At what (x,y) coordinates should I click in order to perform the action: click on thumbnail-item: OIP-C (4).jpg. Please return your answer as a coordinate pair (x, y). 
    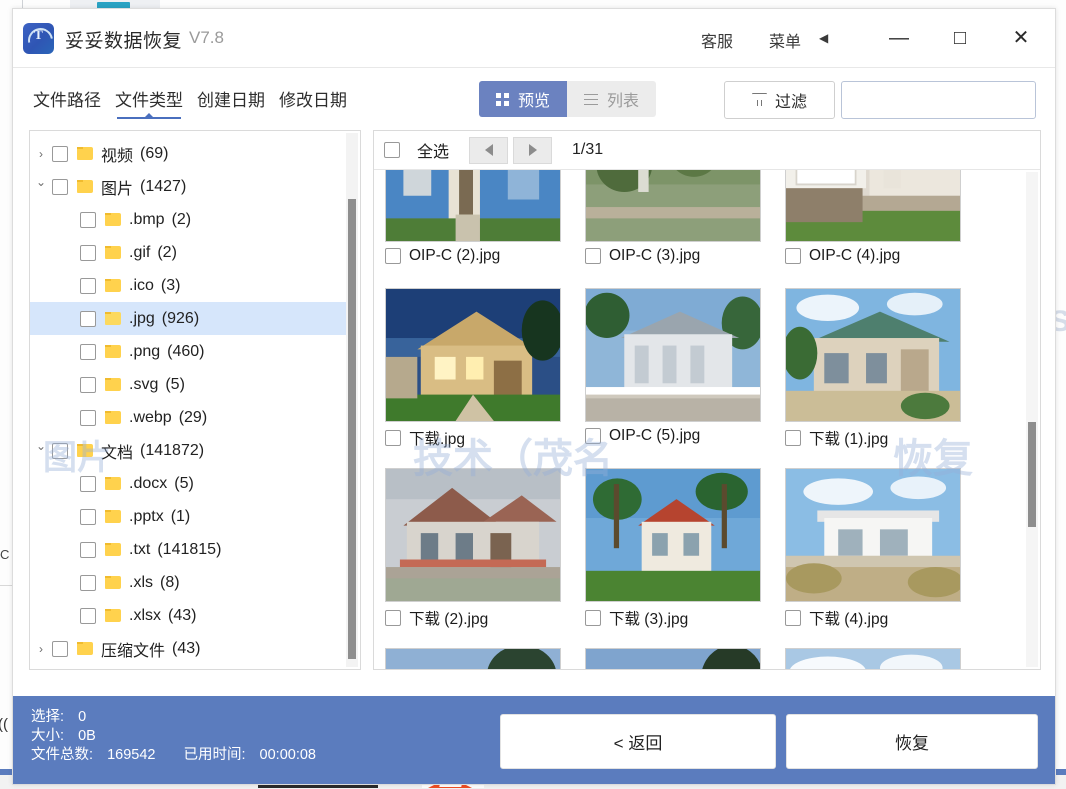
    Looking at the image, I should click on (882, 226).